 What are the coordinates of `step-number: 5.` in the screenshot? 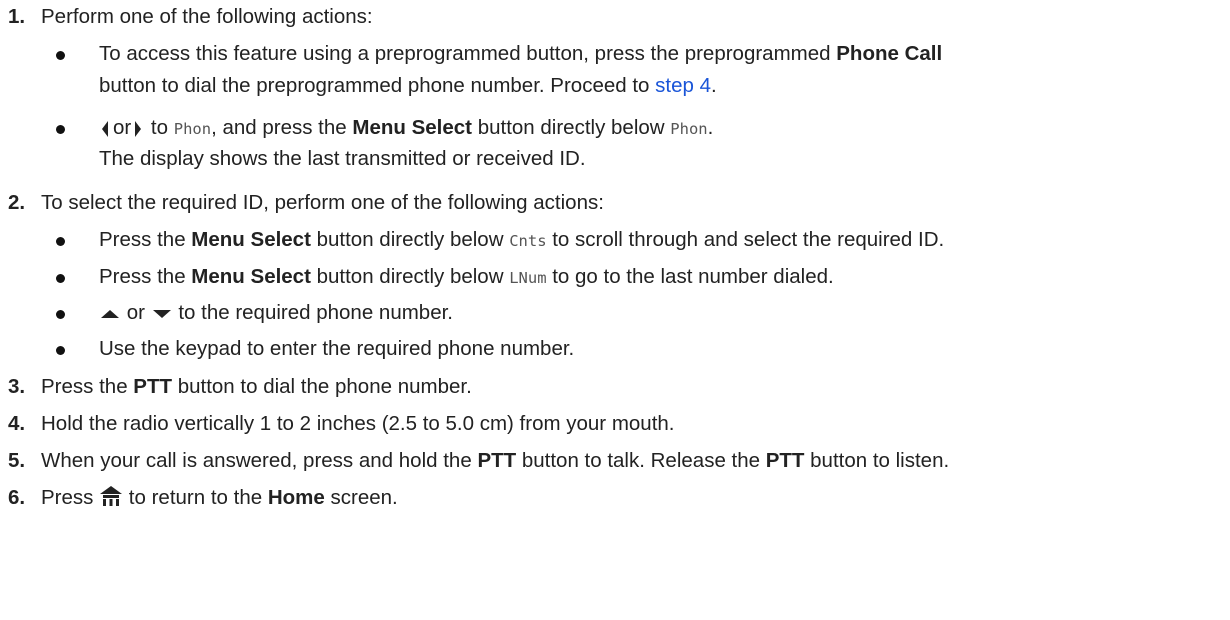 It's located at (17, 460).